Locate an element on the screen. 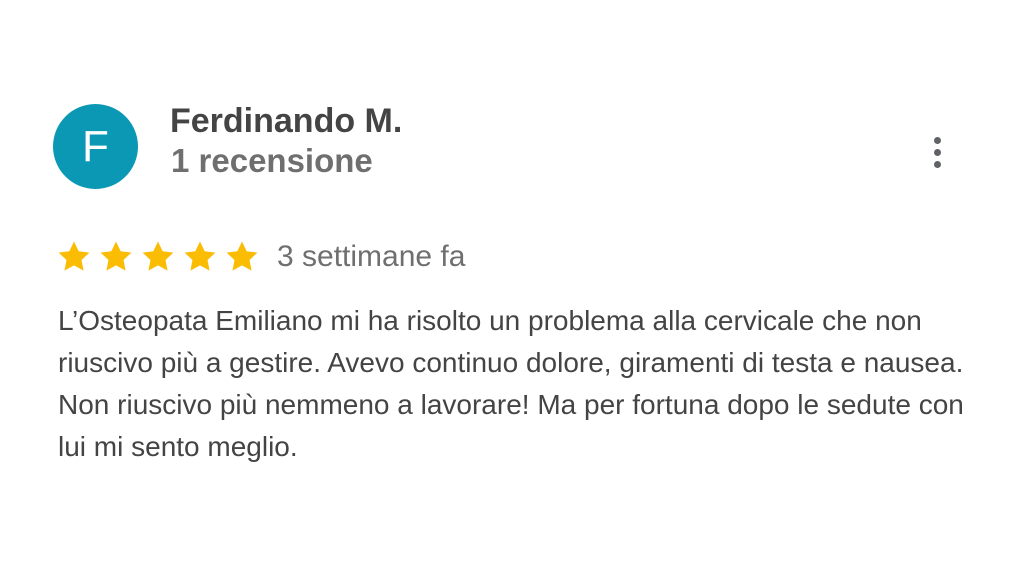 The image size is (1024, 577). review-date: 3 settimane fa is located at coordinates (371, 256).